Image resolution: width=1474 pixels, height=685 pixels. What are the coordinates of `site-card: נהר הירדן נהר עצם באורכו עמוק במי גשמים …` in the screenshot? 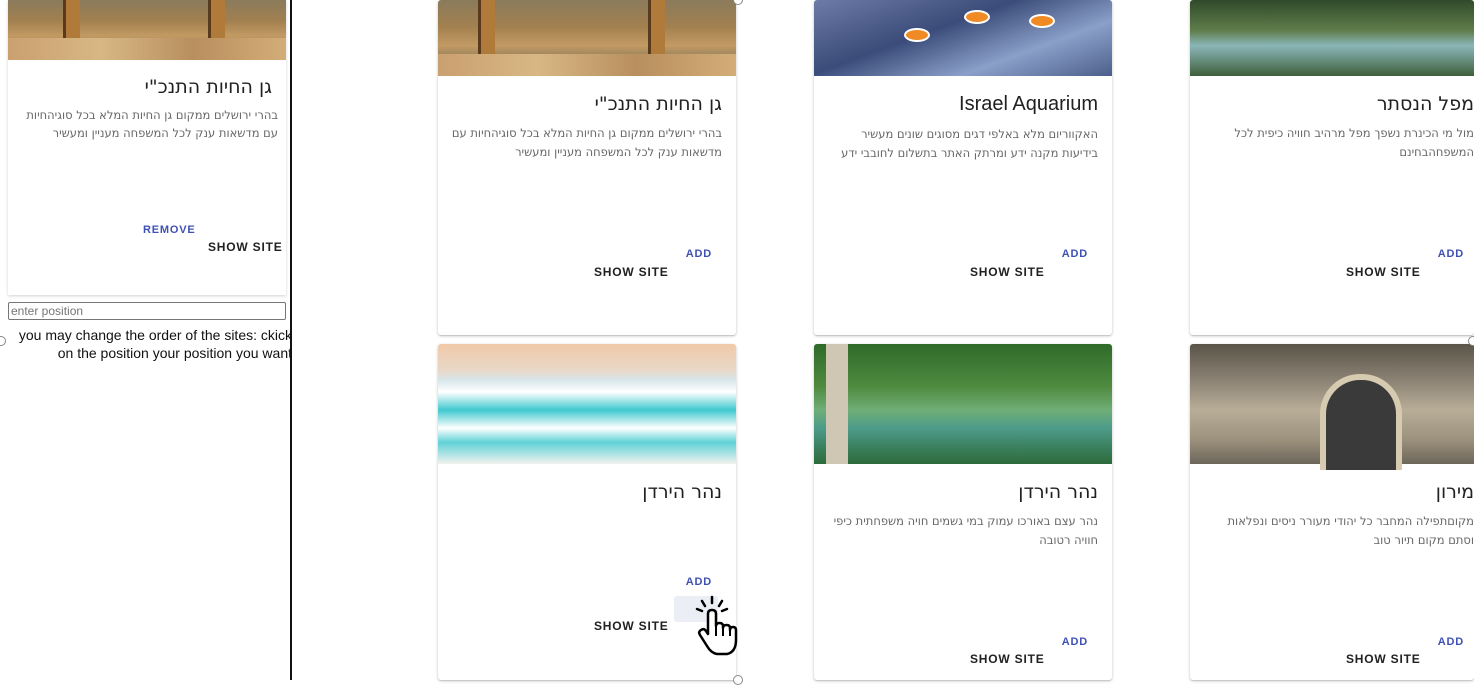 It's located at (963, 512).